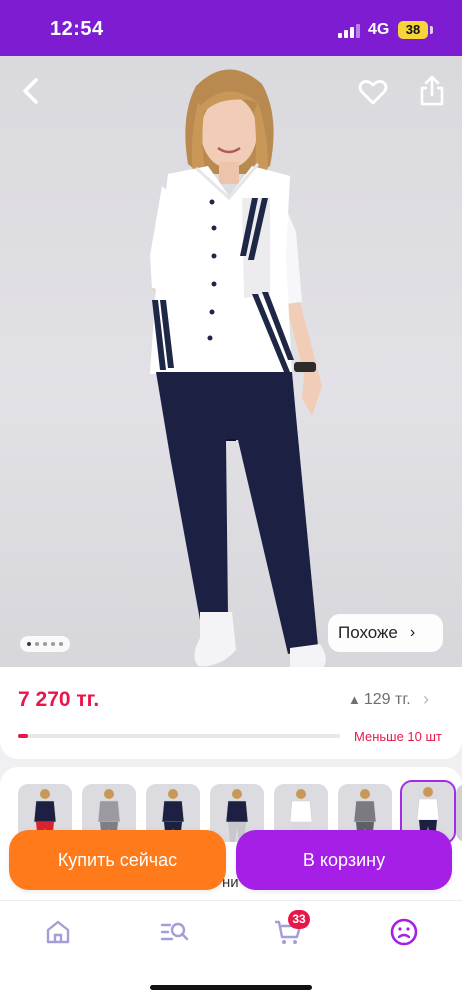  I want to click on buy-now-button: Купить сейчас, so click(117, 860).